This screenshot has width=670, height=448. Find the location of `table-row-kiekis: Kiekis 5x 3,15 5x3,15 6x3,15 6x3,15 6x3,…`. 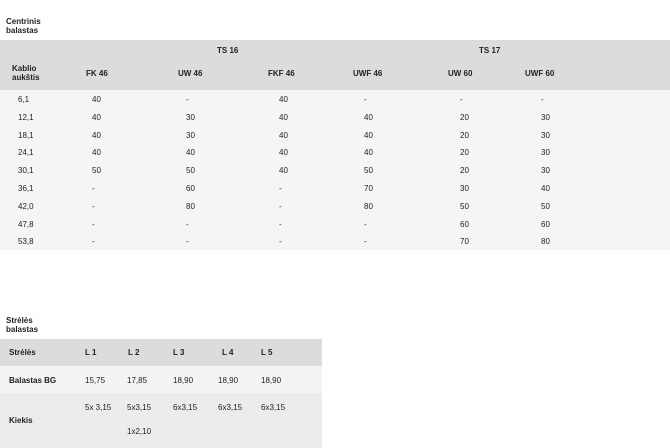

table-row-kiekis: Kiekis 5x 3,15 5x3,15 6x3,15 6x3,15 6x3,… is located at coordinates (161, 420).